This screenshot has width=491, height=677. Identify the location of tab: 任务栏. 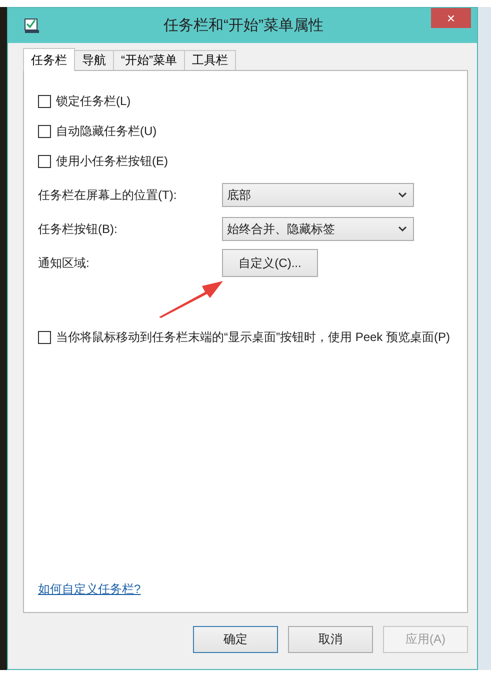
(49, 59).